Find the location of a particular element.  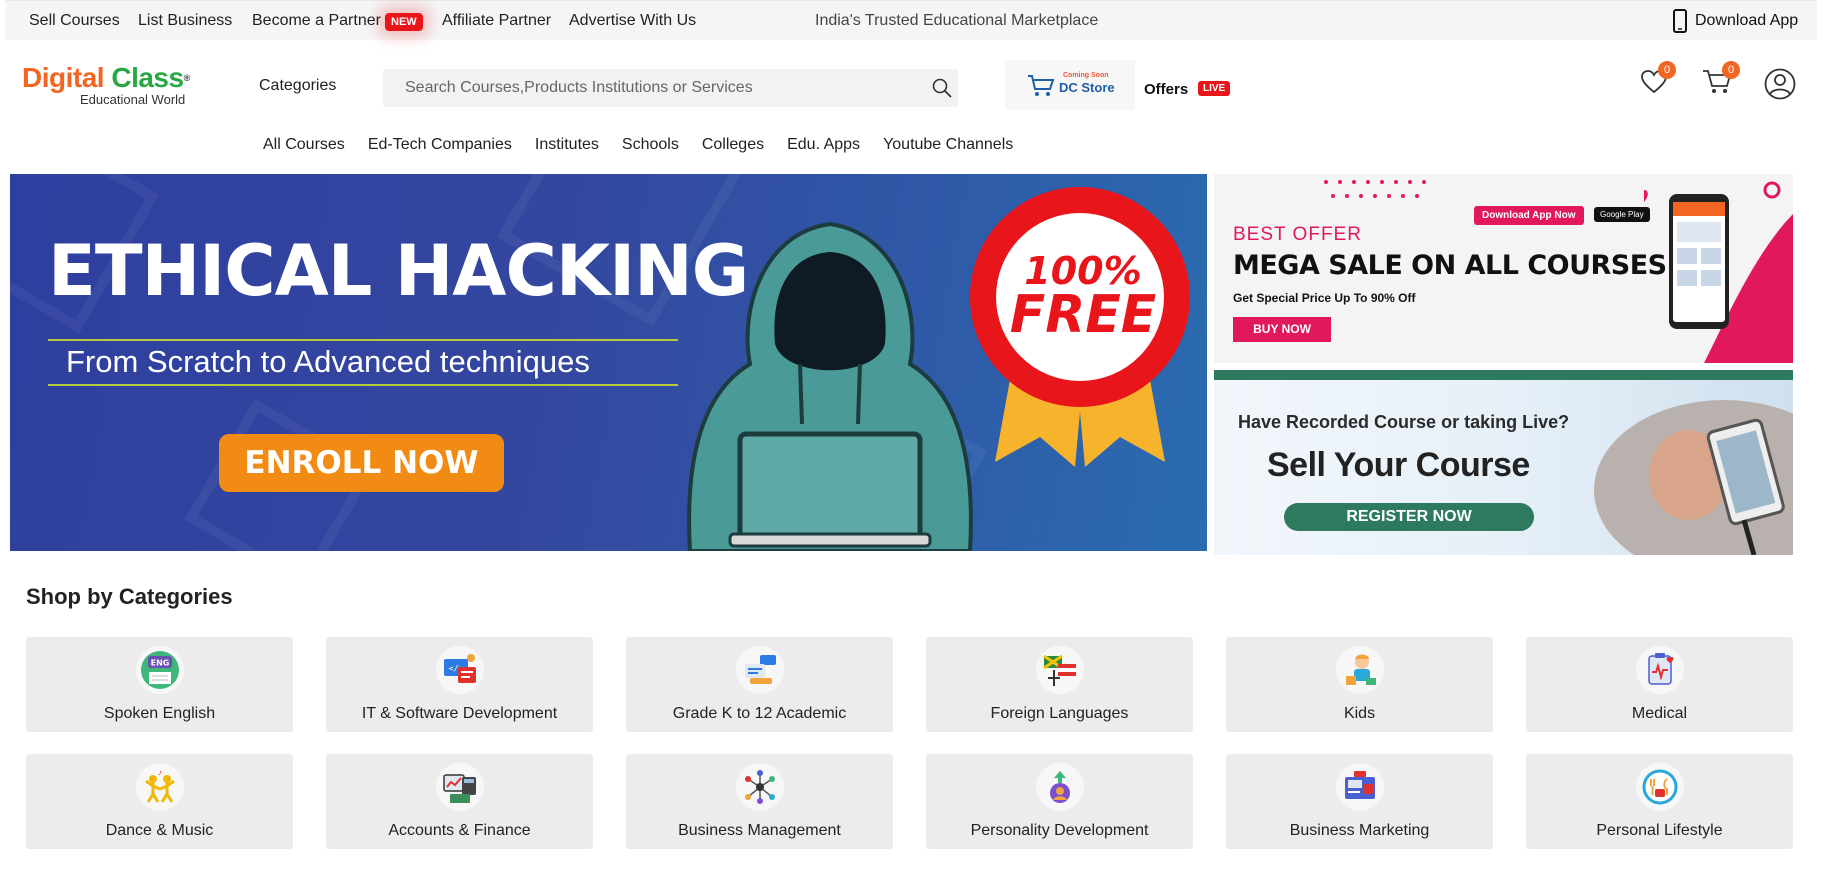

flags-icon is located at coordinates (1059, 670).